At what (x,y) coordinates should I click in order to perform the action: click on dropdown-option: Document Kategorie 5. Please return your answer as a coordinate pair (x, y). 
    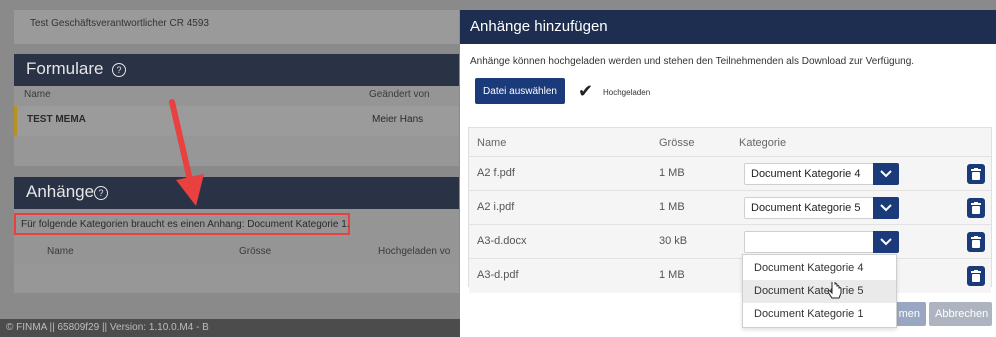
    Looking at the image, I should click on (819, 291).